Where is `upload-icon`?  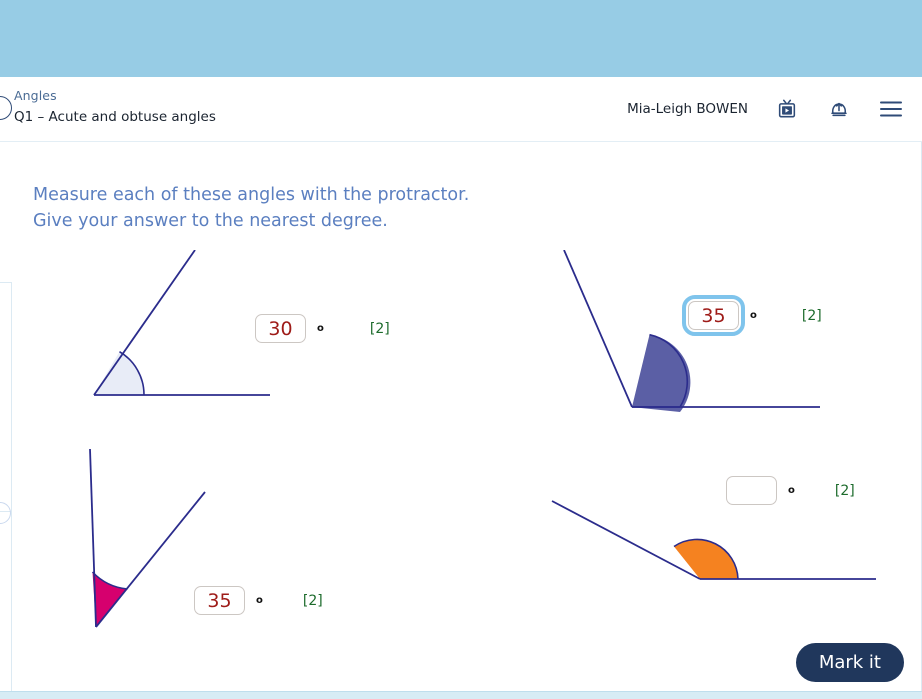 upload-icon is located at coordinates (839, 109).